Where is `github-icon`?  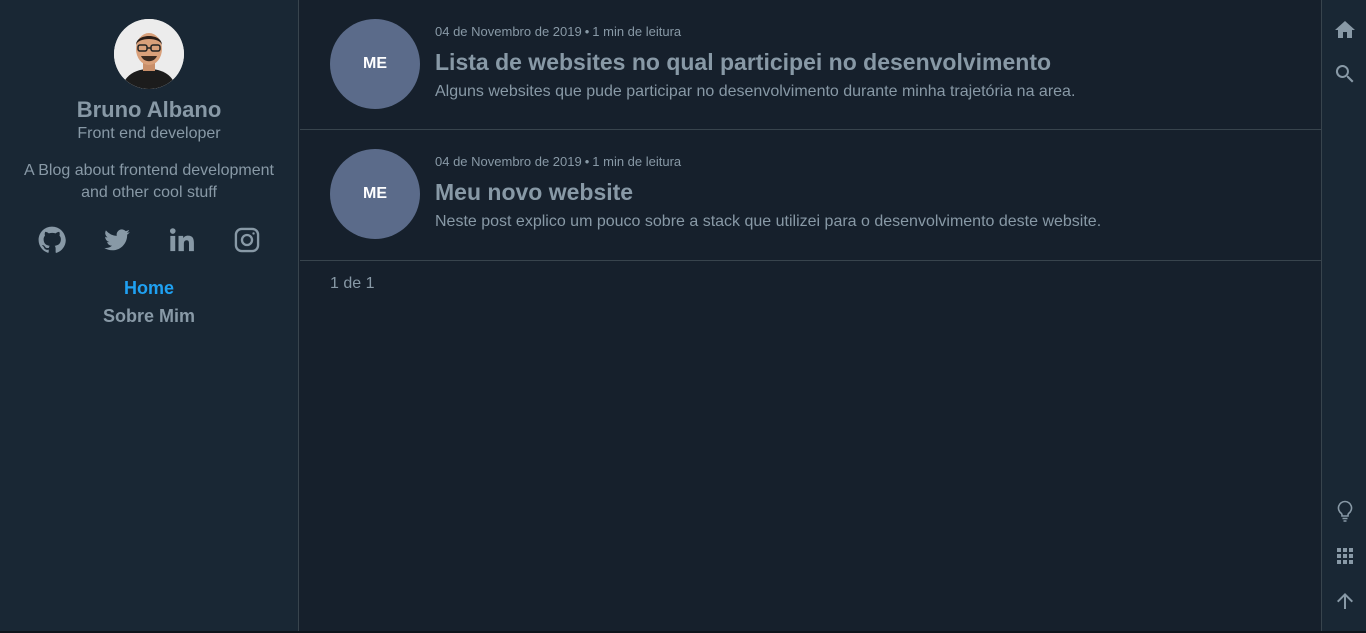 github-icon is located at coordinates (52, 240).